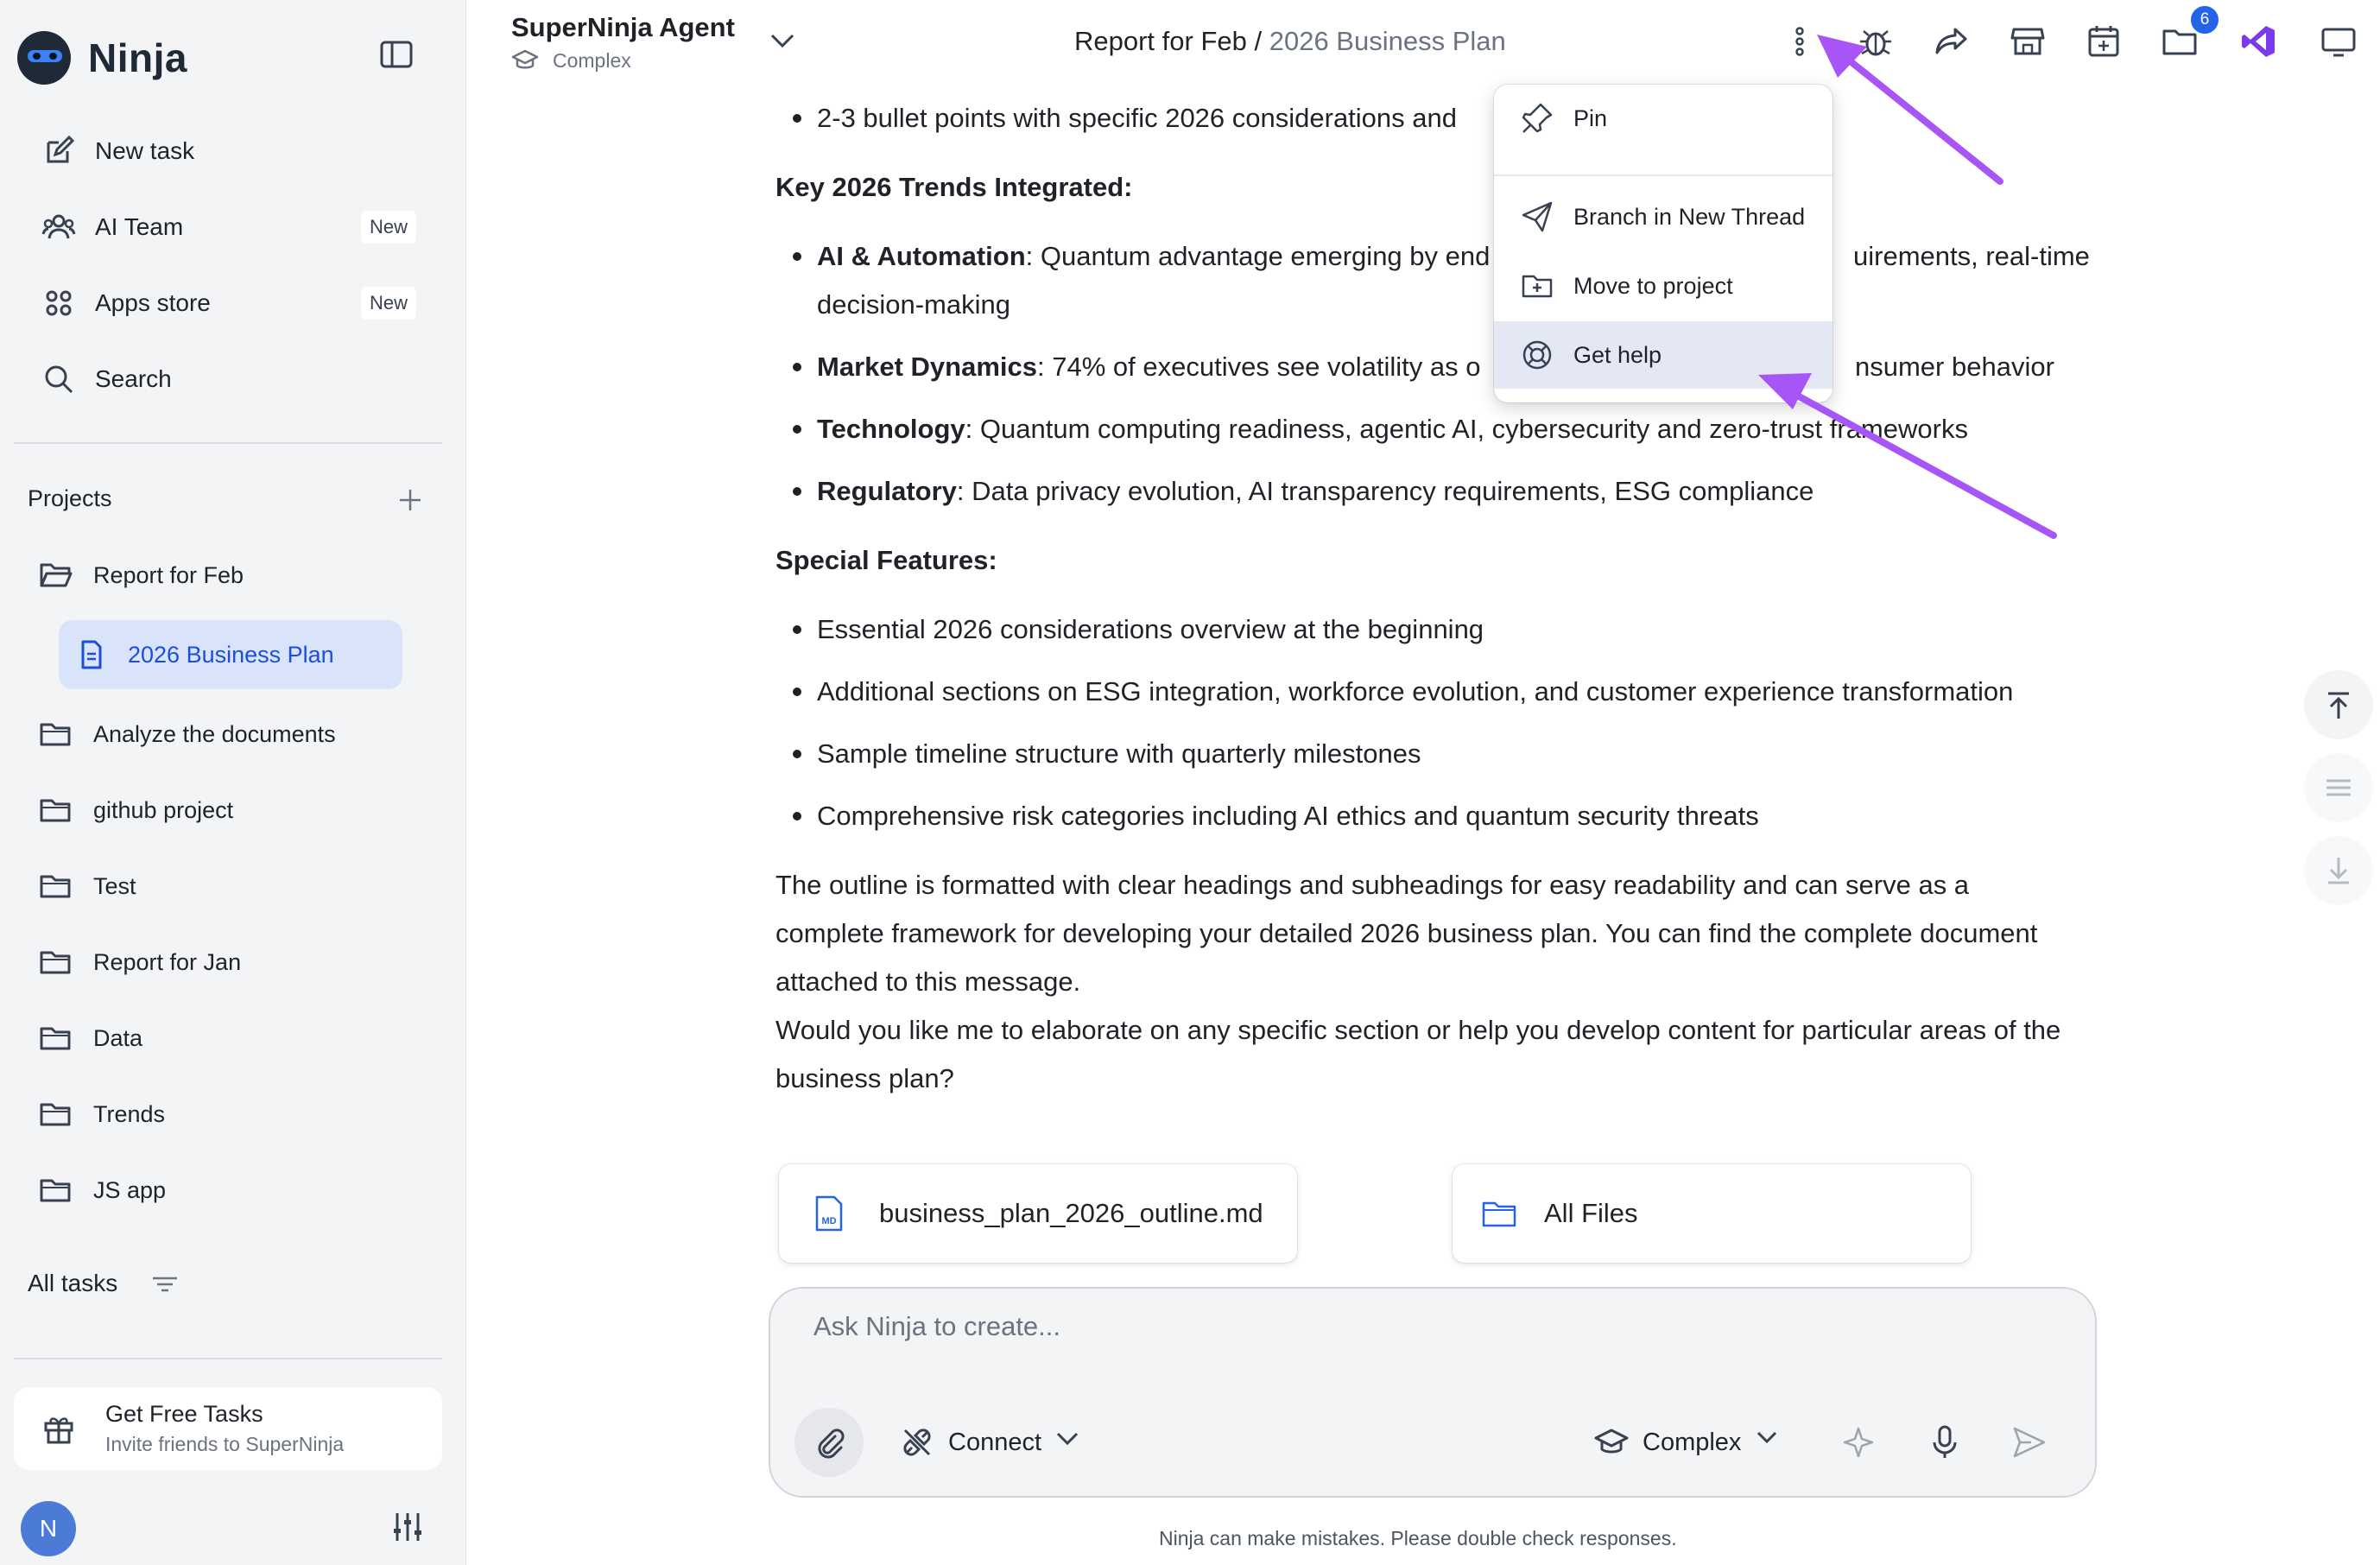 This screenshot has width=2380, height=1565. What do you see at coordinates (1388, 41) in the screenshot?
I see `breadcrumb-current: 2026 Business Plan` at bounding box center [1388, 41].